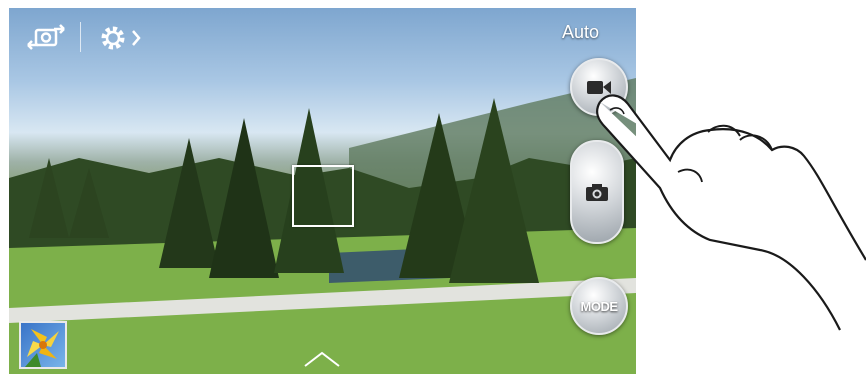  I want to click on gear-icon, so click(121, 38).